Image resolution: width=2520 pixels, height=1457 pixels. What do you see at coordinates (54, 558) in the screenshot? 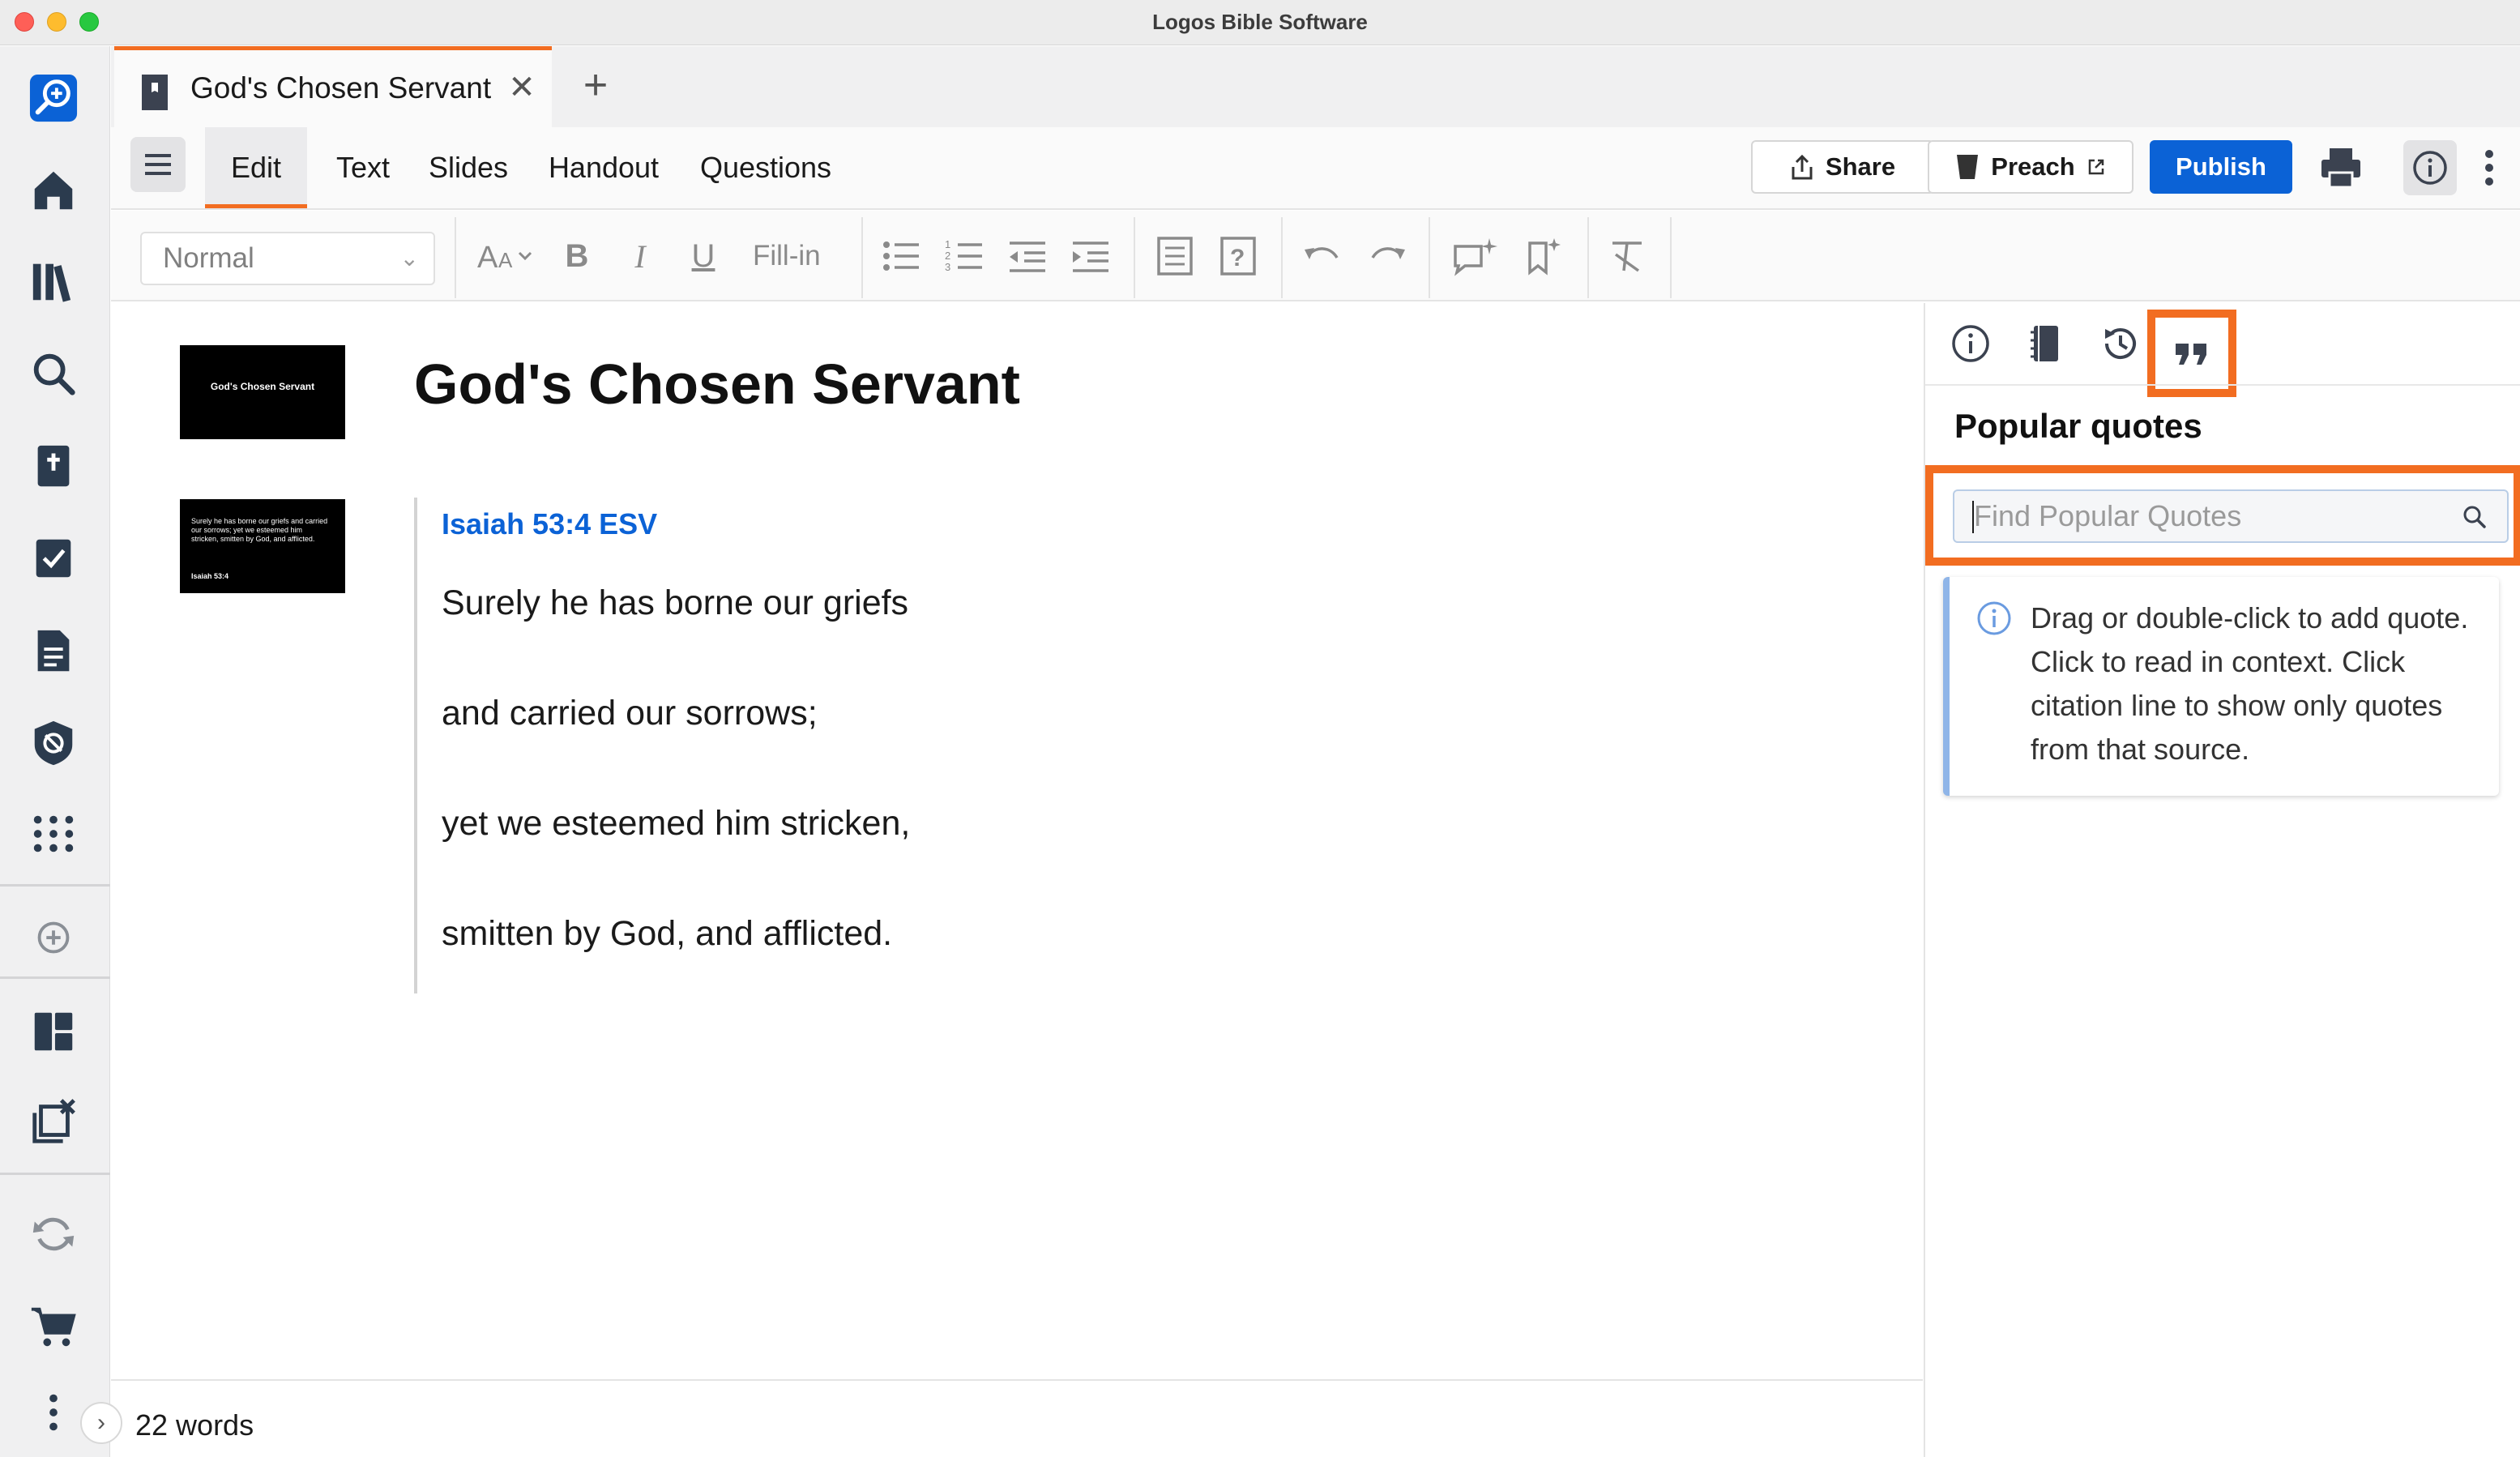
I see `reading-plan-check-icon` at bounding box center [54, 558].